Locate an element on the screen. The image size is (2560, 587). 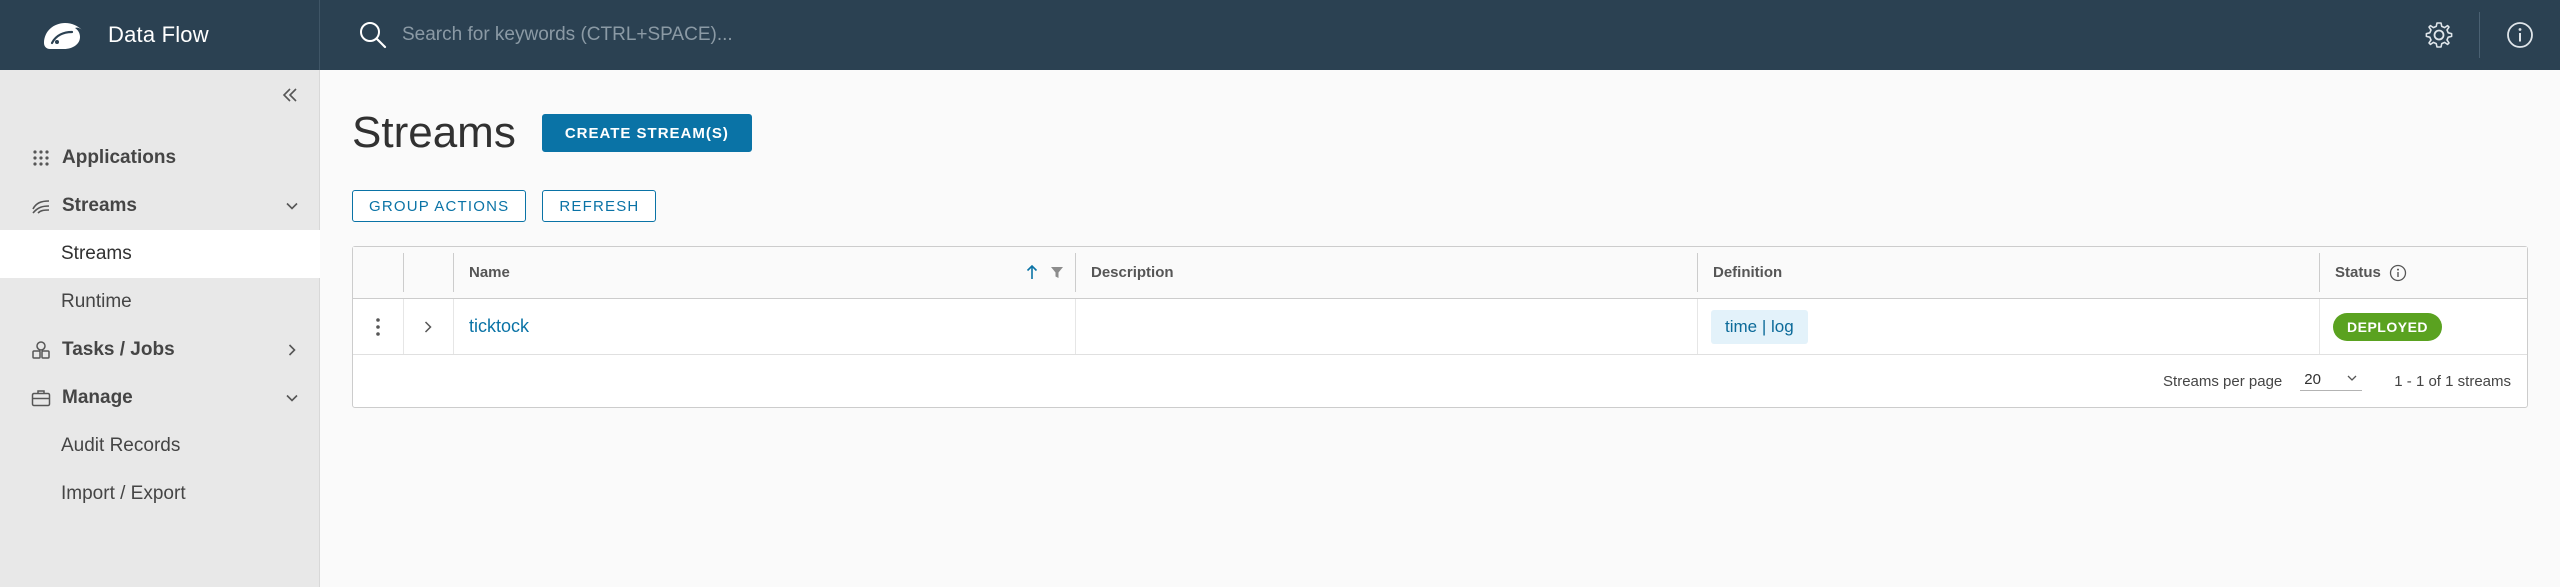
stream-name-link: ticktock is located at coordinates (491, 326).